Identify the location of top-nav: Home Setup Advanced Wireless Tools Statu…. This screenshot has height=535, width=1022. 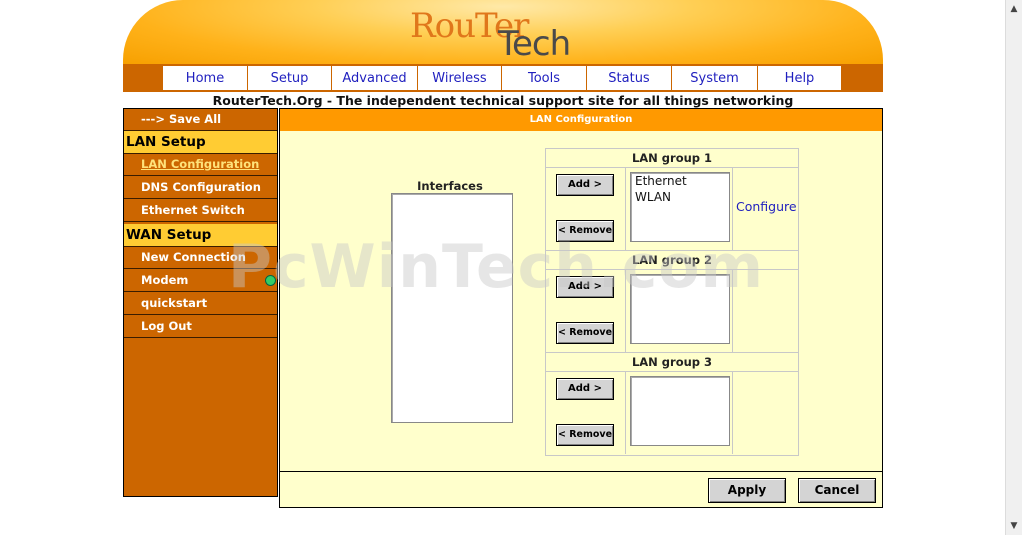
(503, 78).